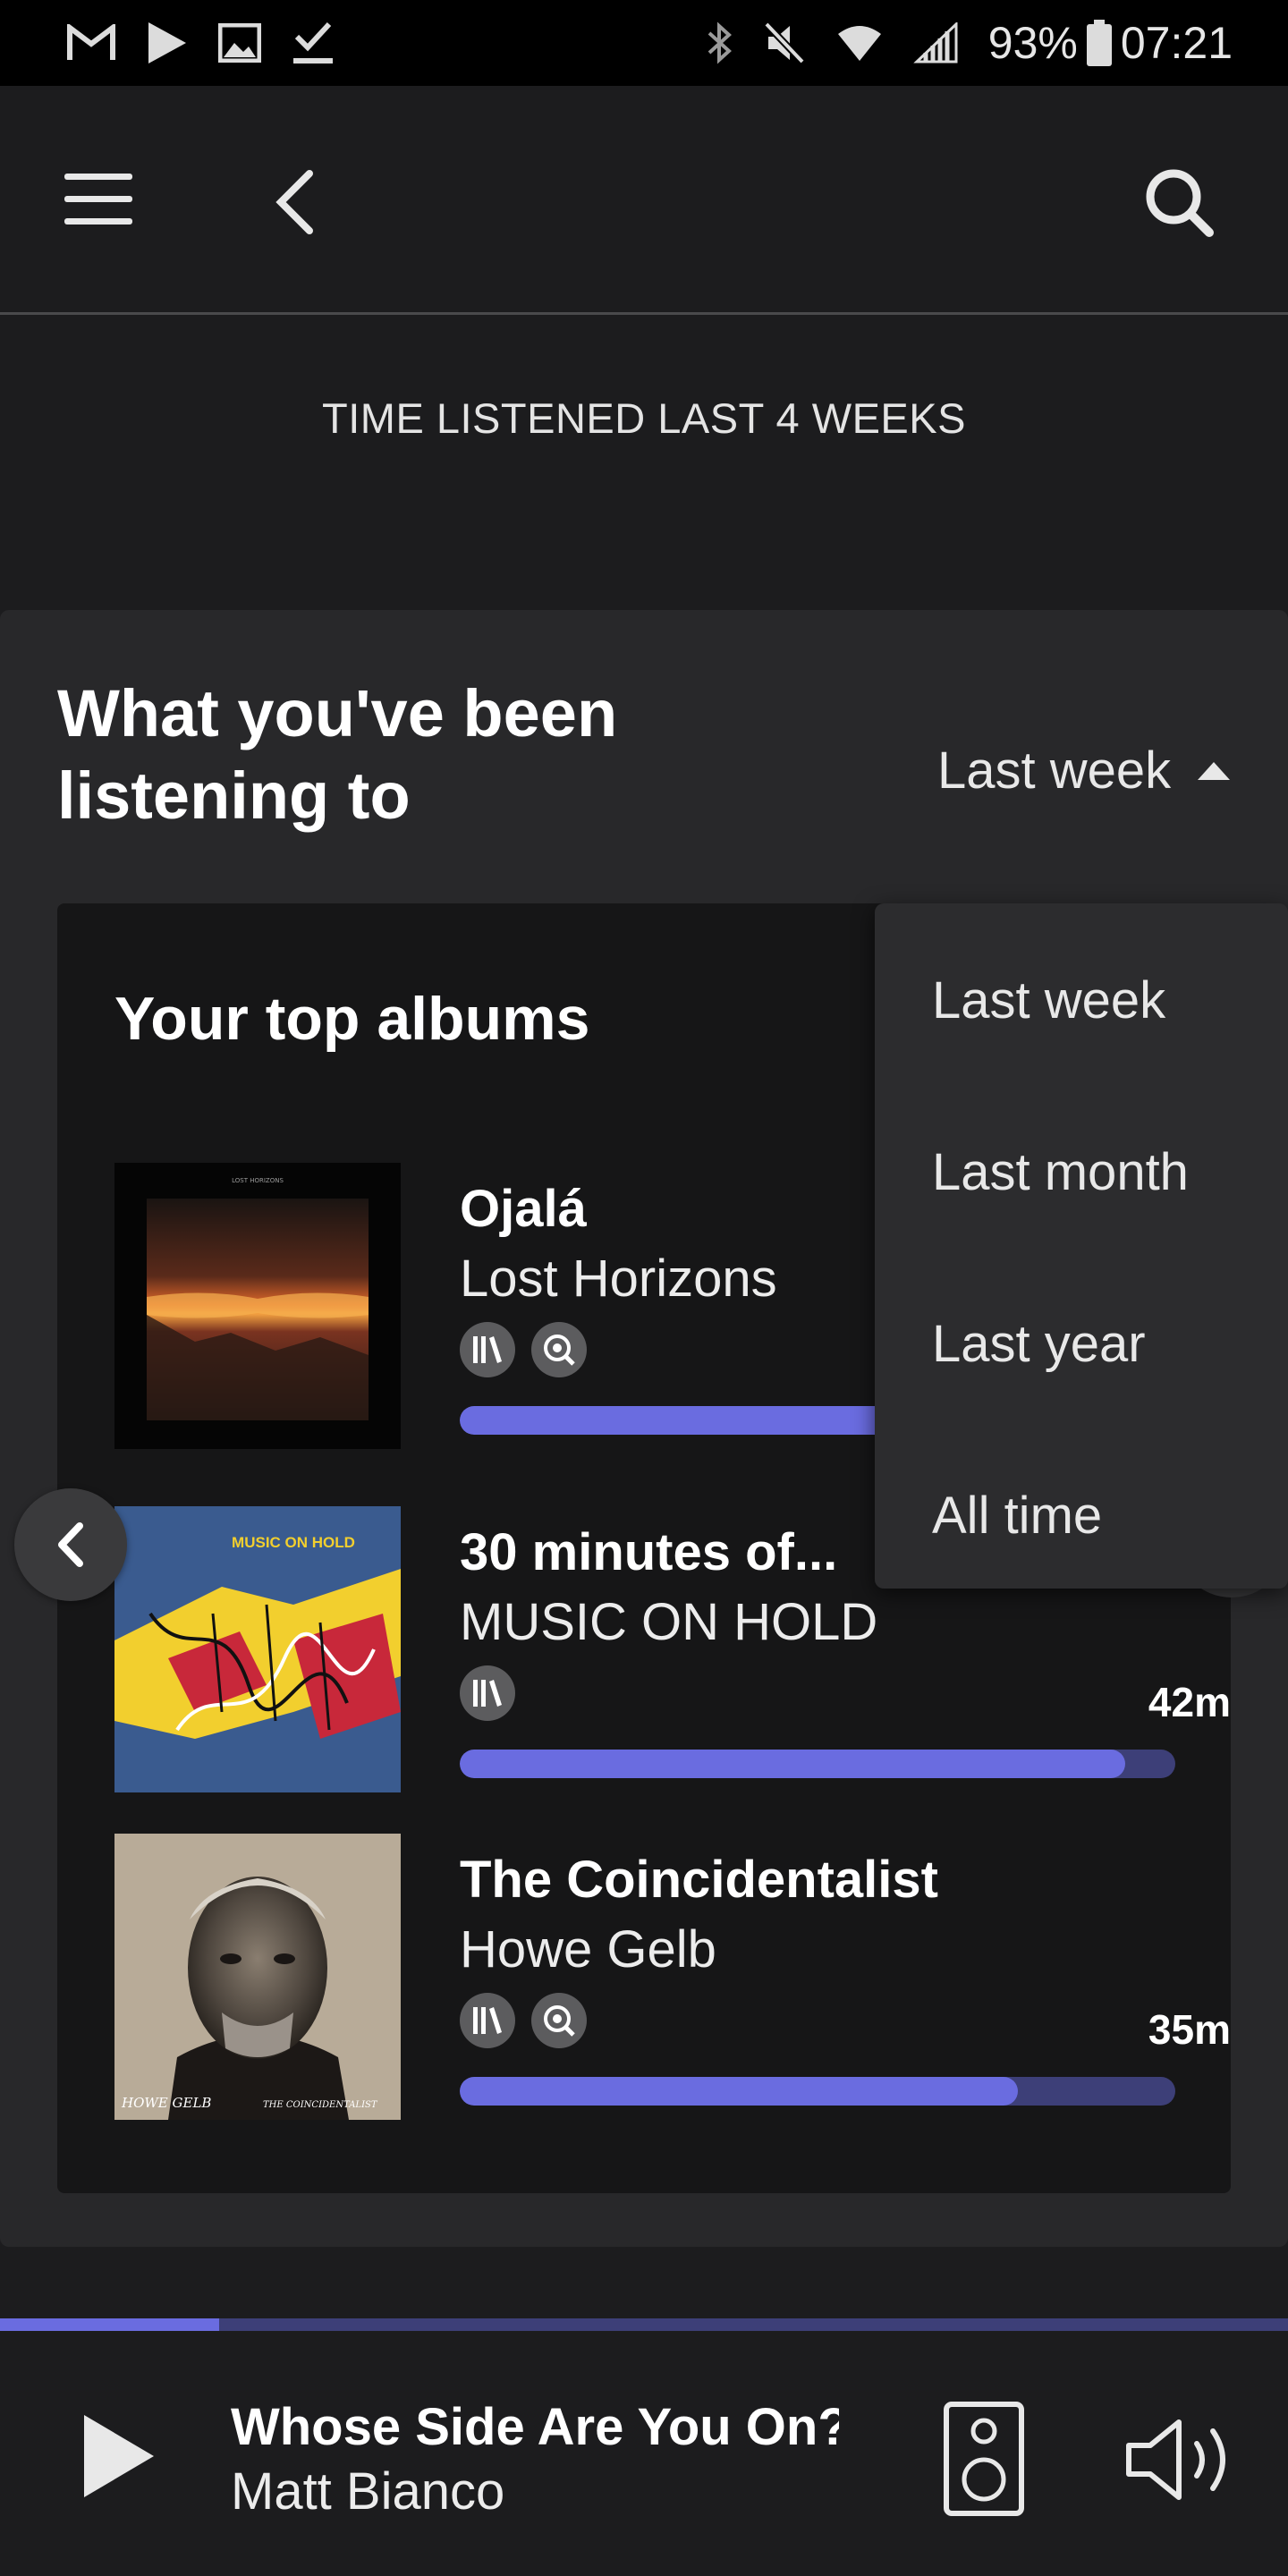 This screenshot has height=2576, width=1288. What do you see at coordinates (699, 1880) in the screenshot?
I see `album-title: The Coincidentalist` at bounding box center [699, 1880].